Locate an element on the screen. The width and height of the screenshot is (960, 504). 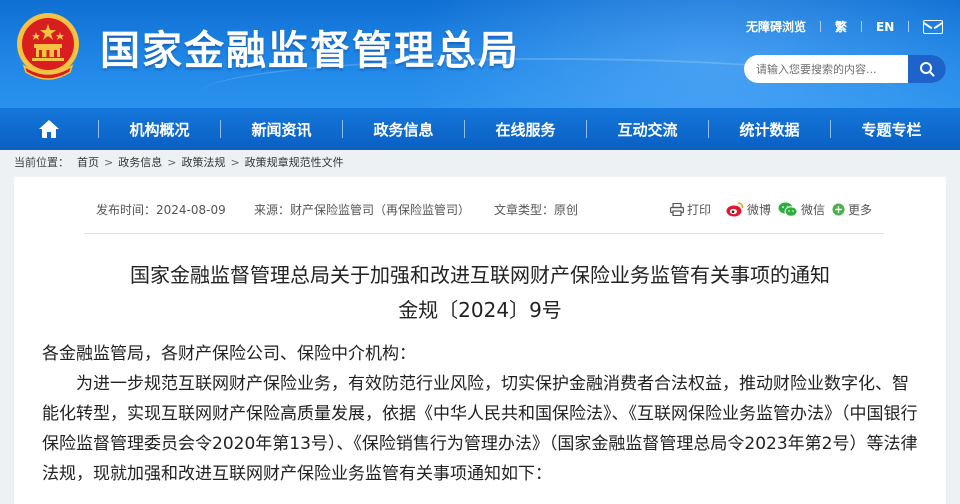
nav-item-statistics: 统计数据 is located at coordinates (769, 129).